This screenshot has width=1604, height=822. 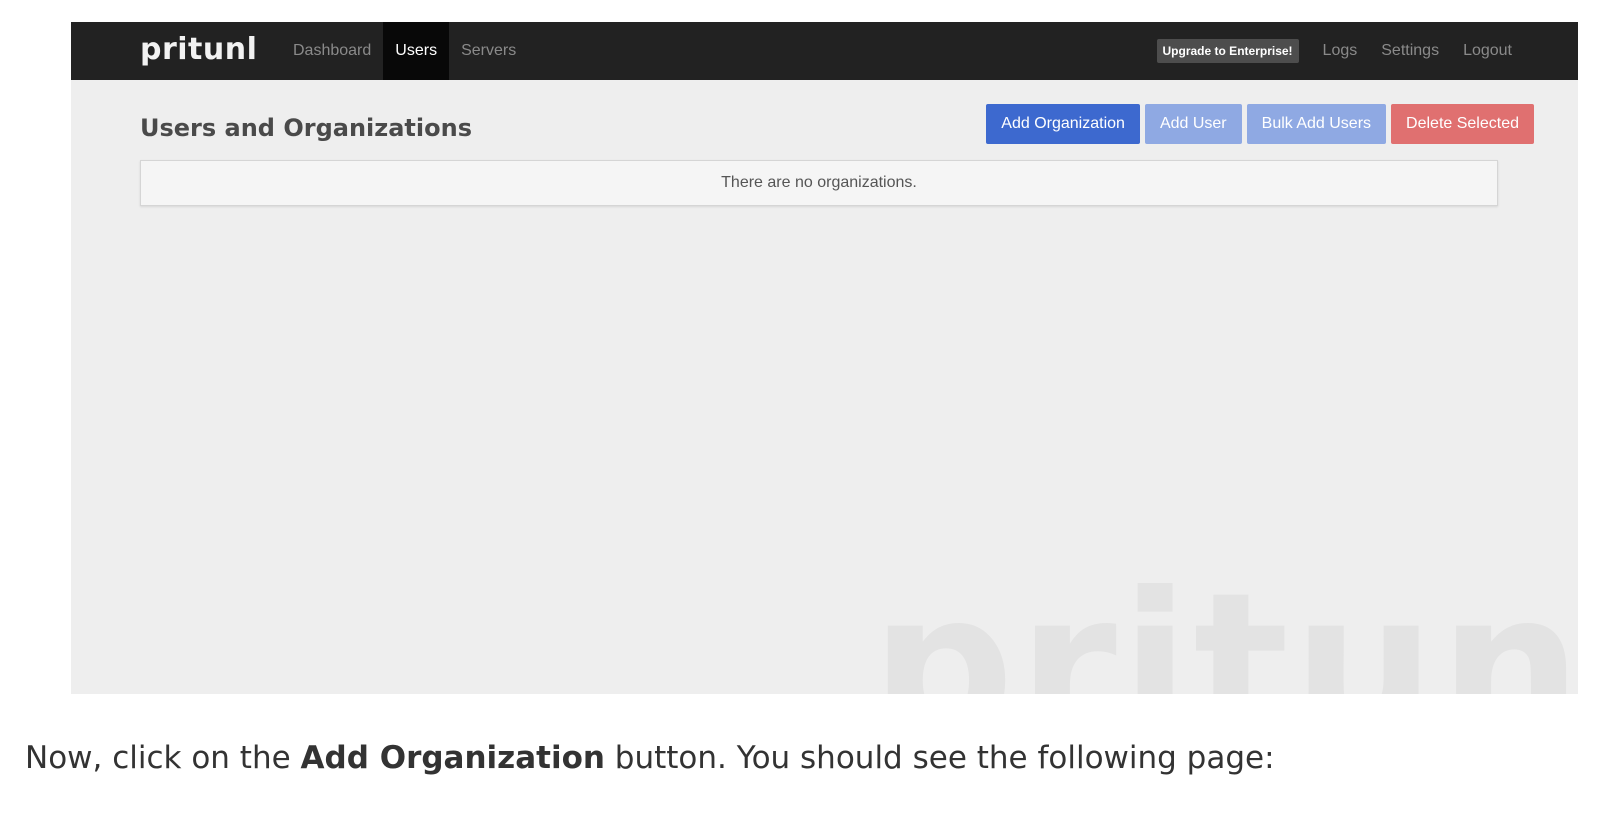 What do you see at coordinates (1410, 51) in the screenshot?
I see `nav-item-settings: Settings` at bounding box center [1410, 51].